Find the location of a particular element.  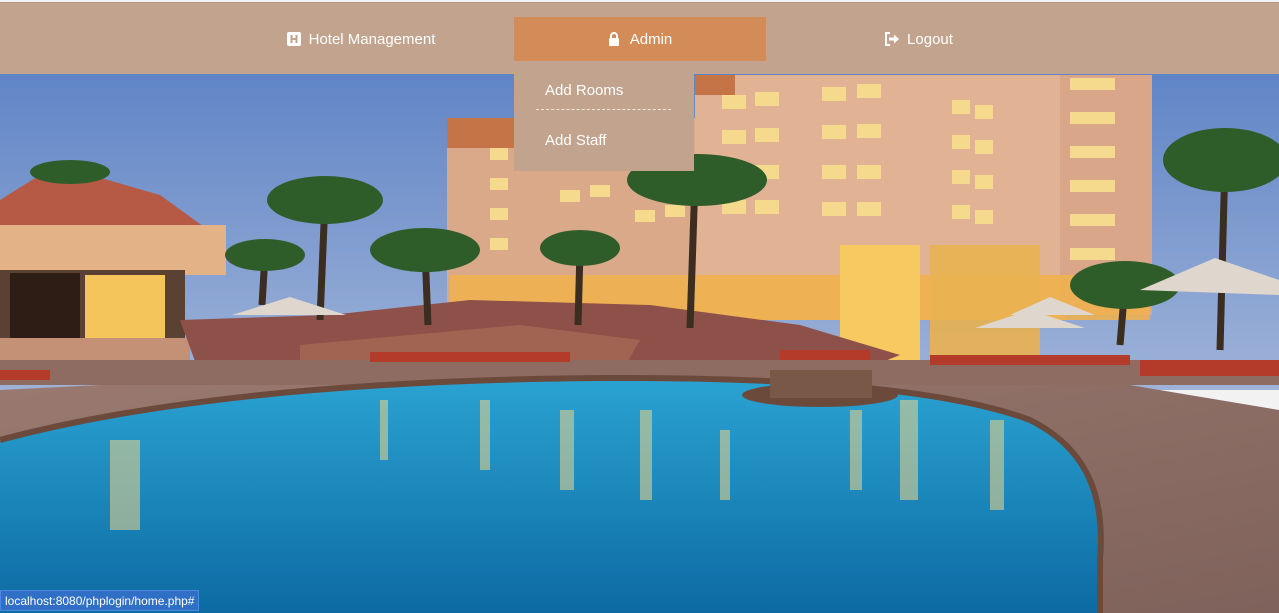

browser-status-url: localhost:8080/phplogin/home.php# is located at coordinates (100, 600).